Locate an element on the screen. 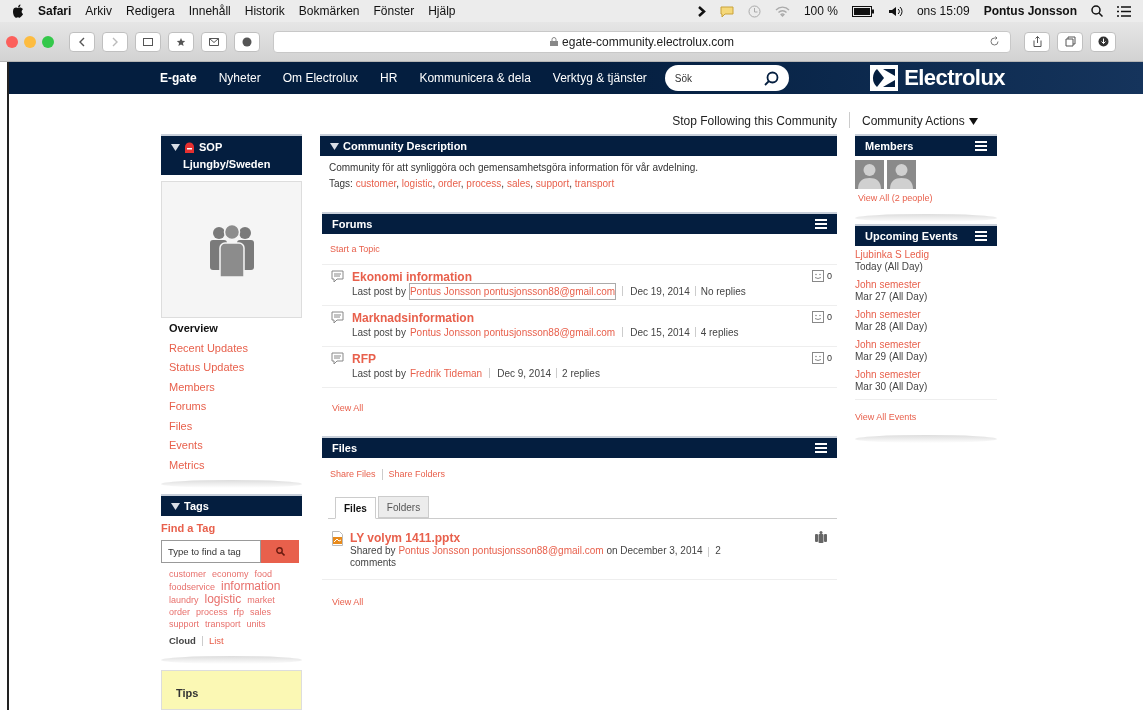  nav-link: Om Electrolux is located at coordinates (320, 78).